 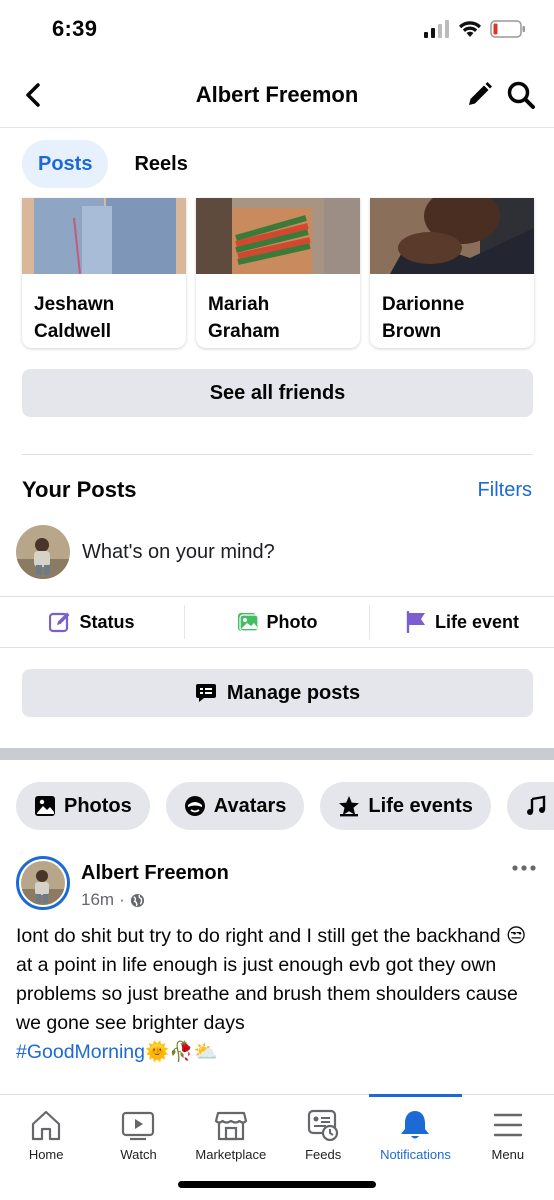 I want to click on nav-notifications: Notifications, so click(x=415, y=1147).